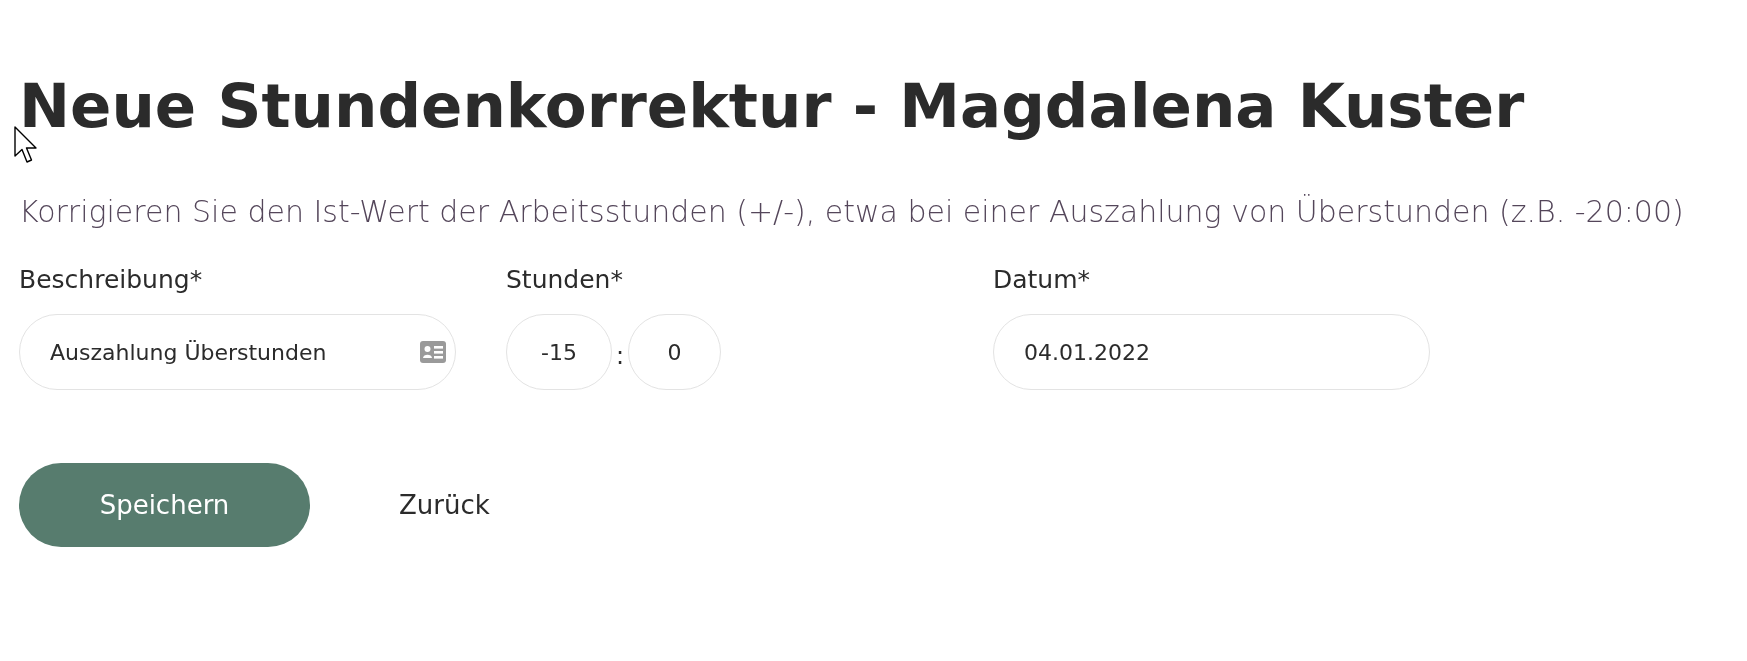 This screenshot has height=661, width=1747. Describe the element at coordinates (433, 352) in the screenshot. I see `contact-card-icon` at that location.